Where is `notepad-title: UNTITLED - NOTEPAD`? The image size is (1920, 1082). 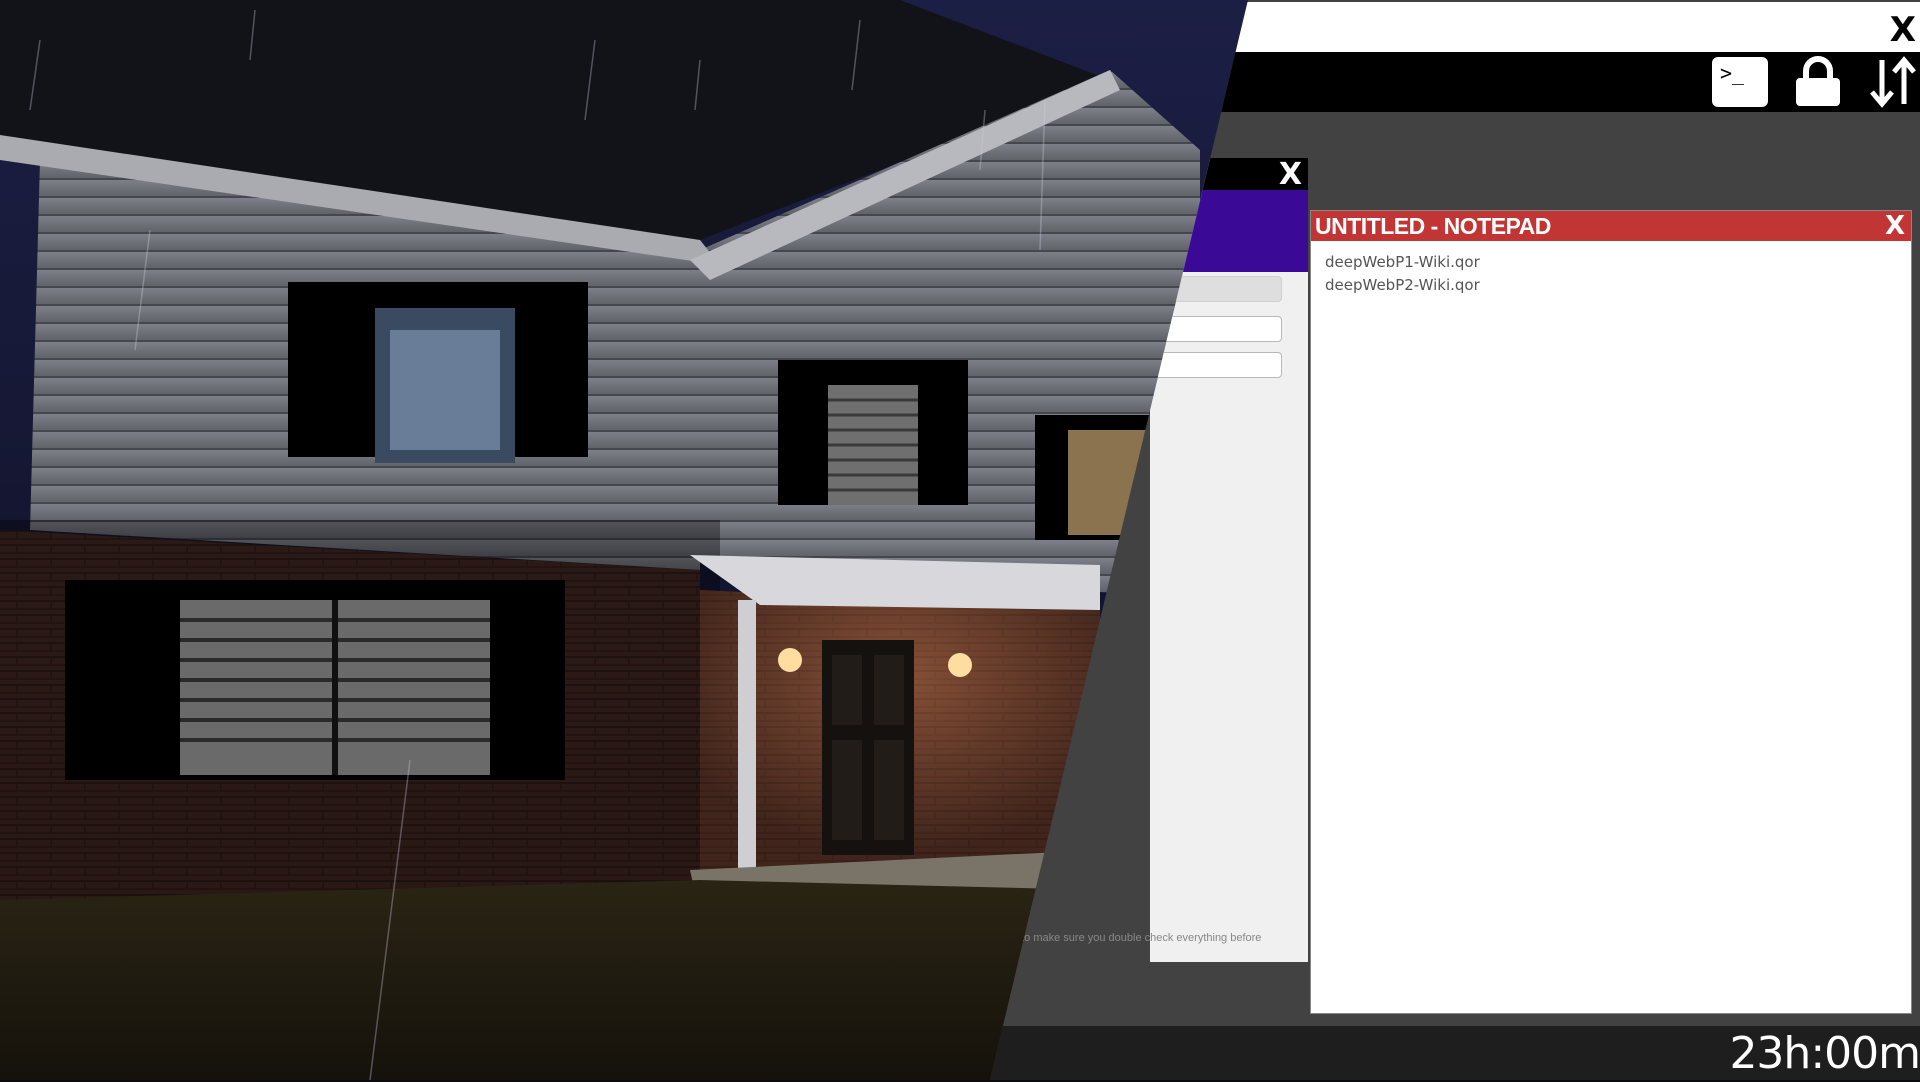
notepad-title: UNTITLED - NOTEPAD is located at coordinates (1433, 226).